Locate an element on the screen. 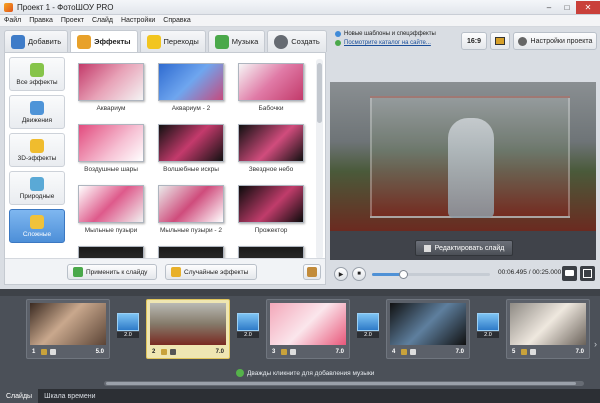 This screenshot has height=403, width=600. stop-button: ■ is located at coordinates (359, 274).